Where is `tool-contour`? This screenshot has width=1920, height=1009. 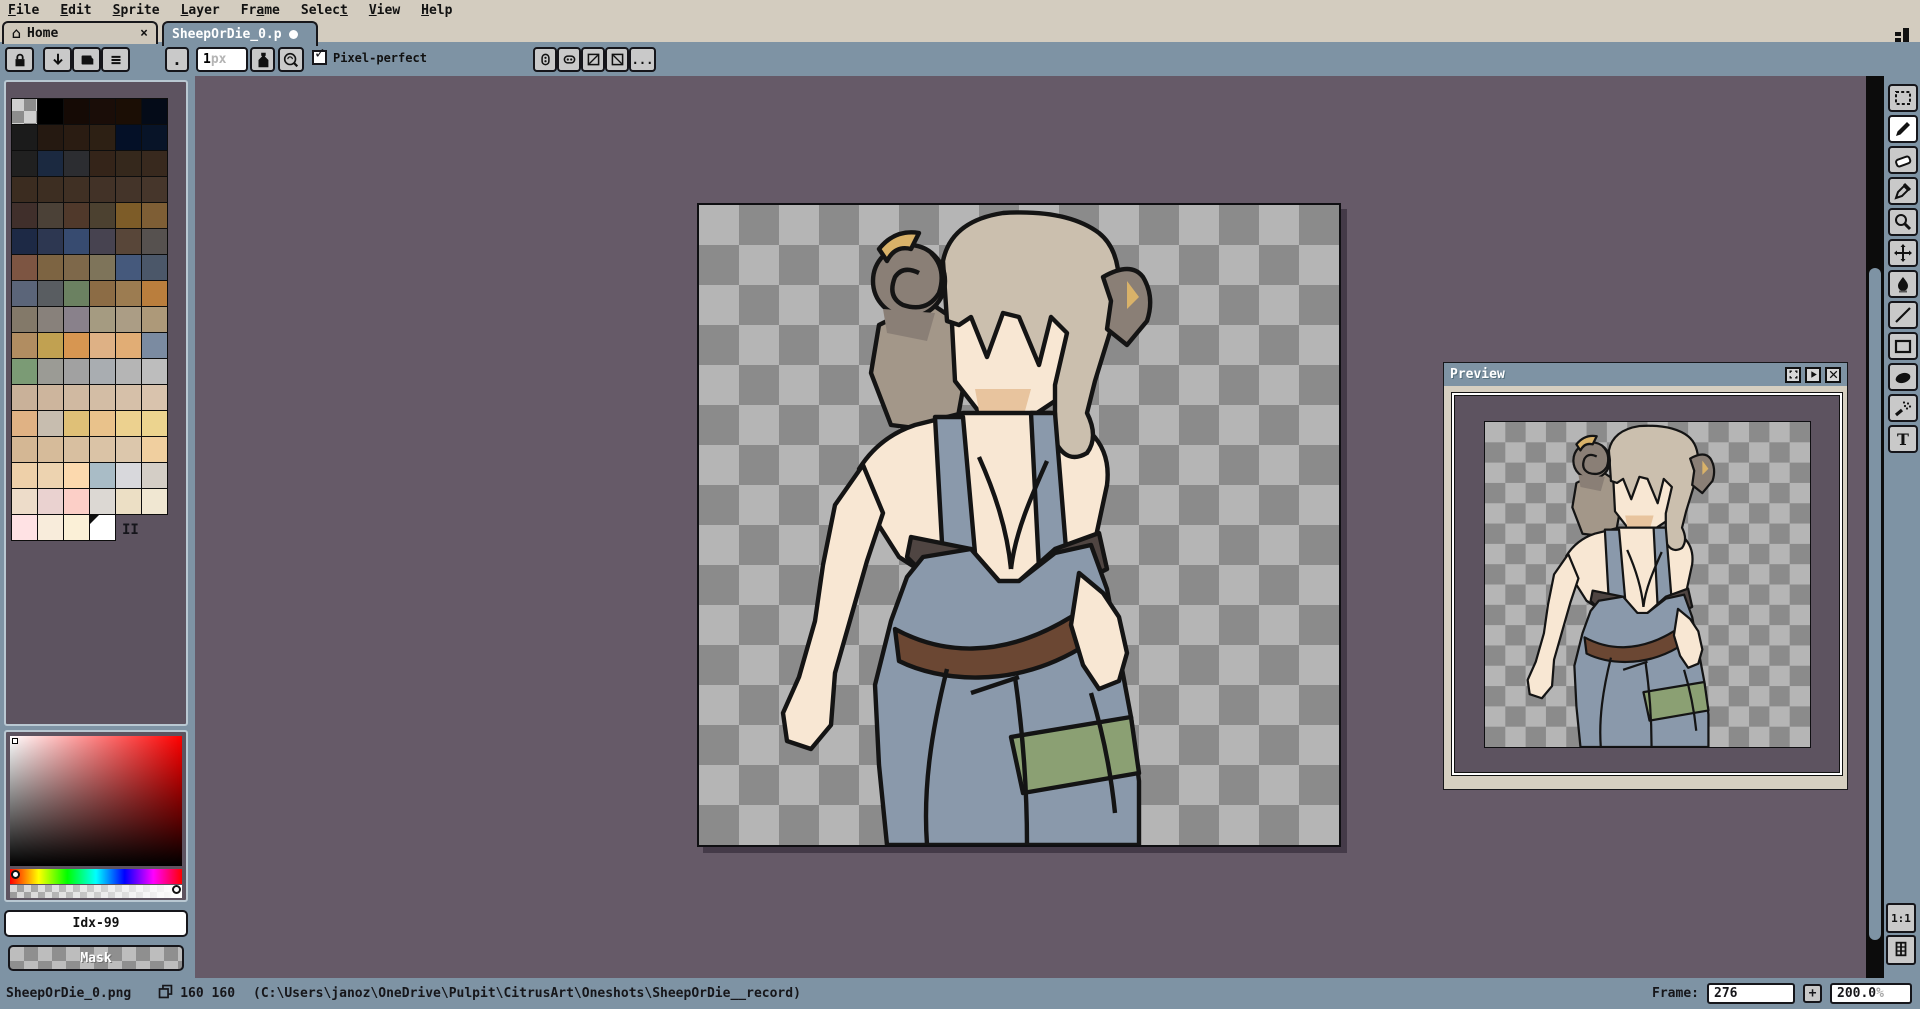
tool-contour is located at coordinates (1903, 377).